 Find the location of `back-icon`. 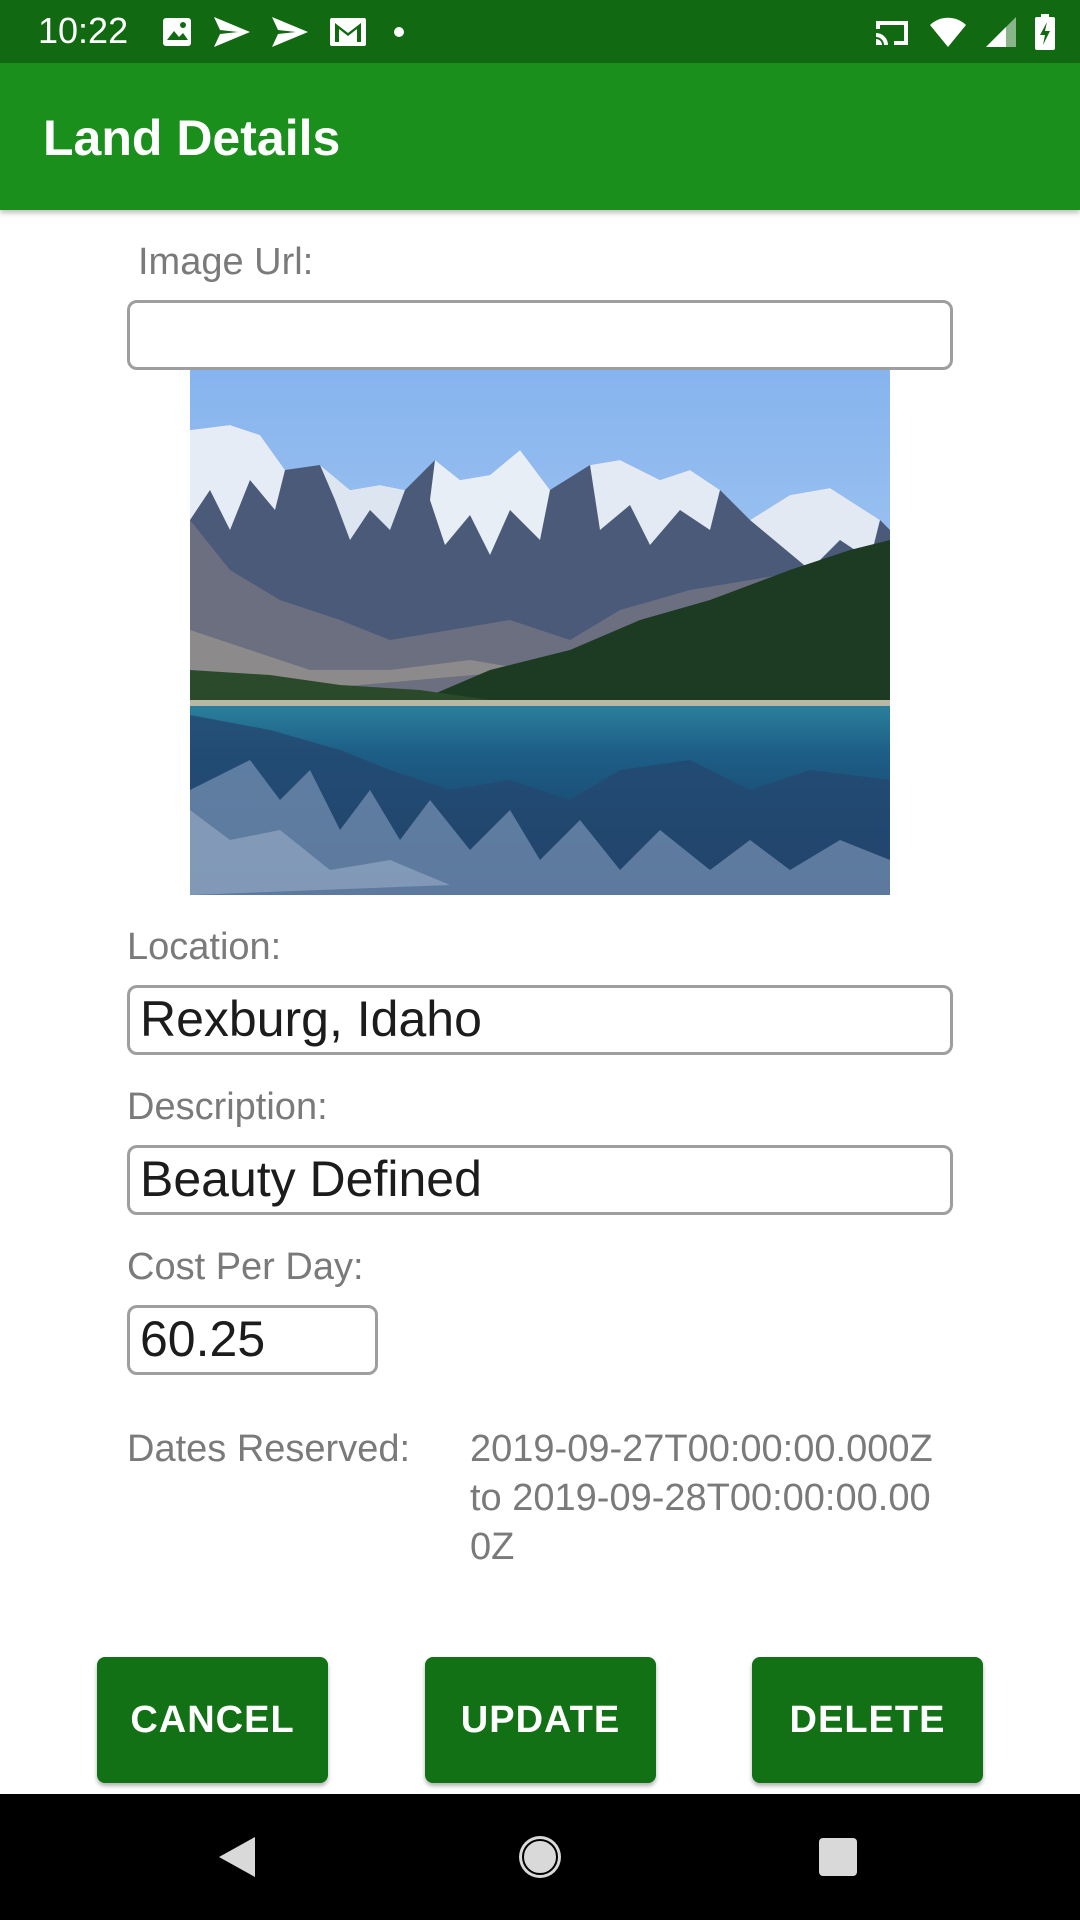

back-icon is located at coordinates (237, 1857).